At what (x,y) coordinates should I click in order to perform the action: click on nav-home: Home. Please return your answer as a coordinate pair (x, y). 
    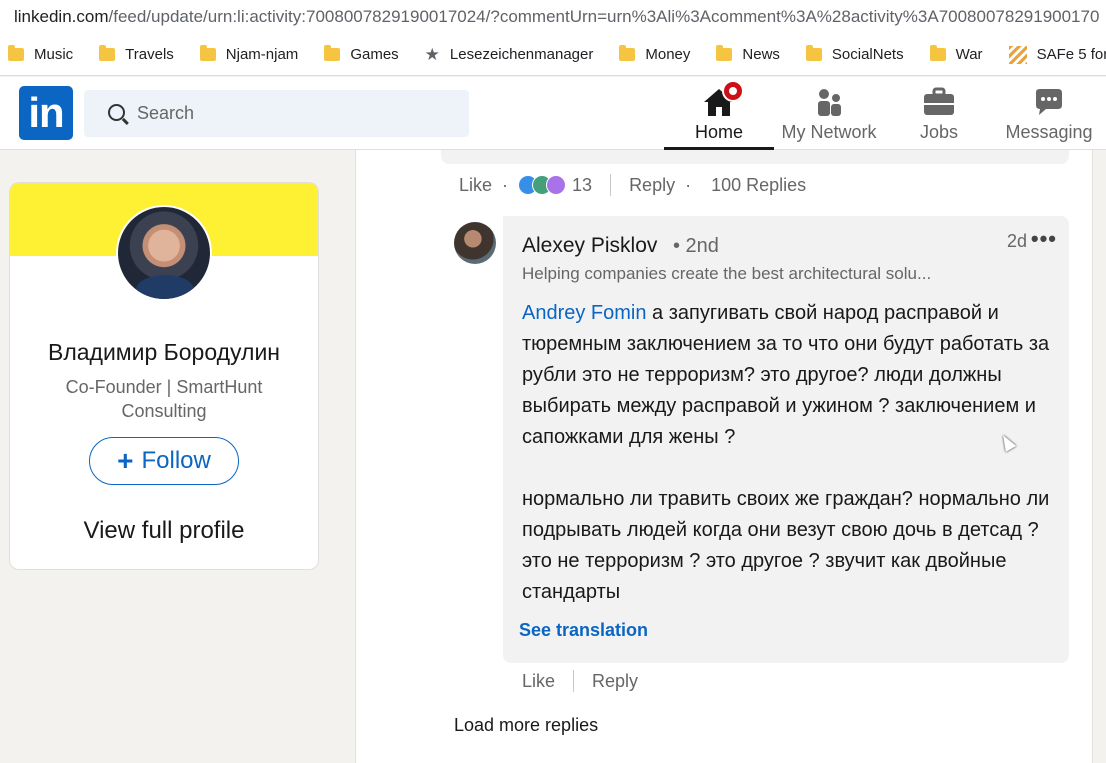
    Looking at the image, I should click on (719, 113).